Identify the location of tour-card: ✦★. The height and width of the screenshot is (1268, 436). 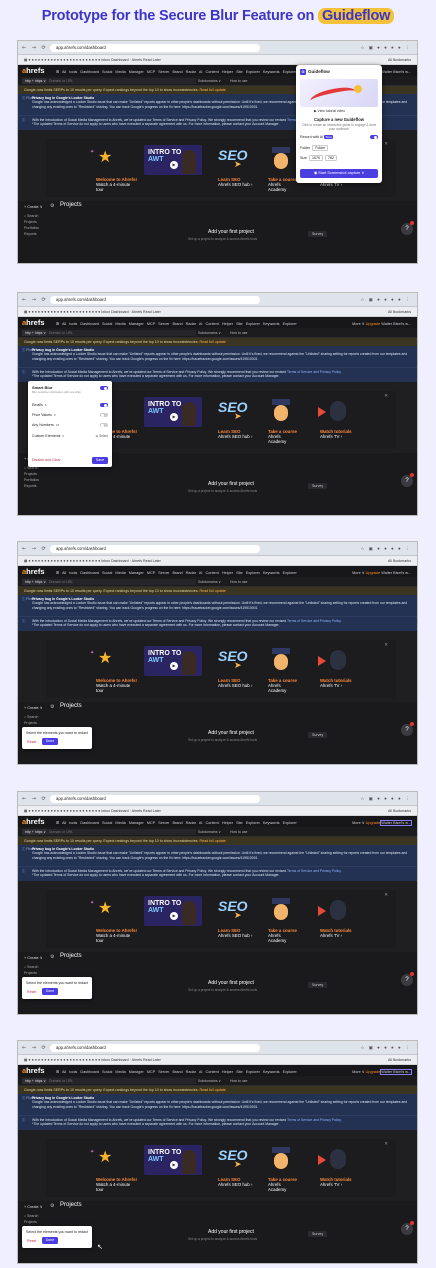
(108, 1160).